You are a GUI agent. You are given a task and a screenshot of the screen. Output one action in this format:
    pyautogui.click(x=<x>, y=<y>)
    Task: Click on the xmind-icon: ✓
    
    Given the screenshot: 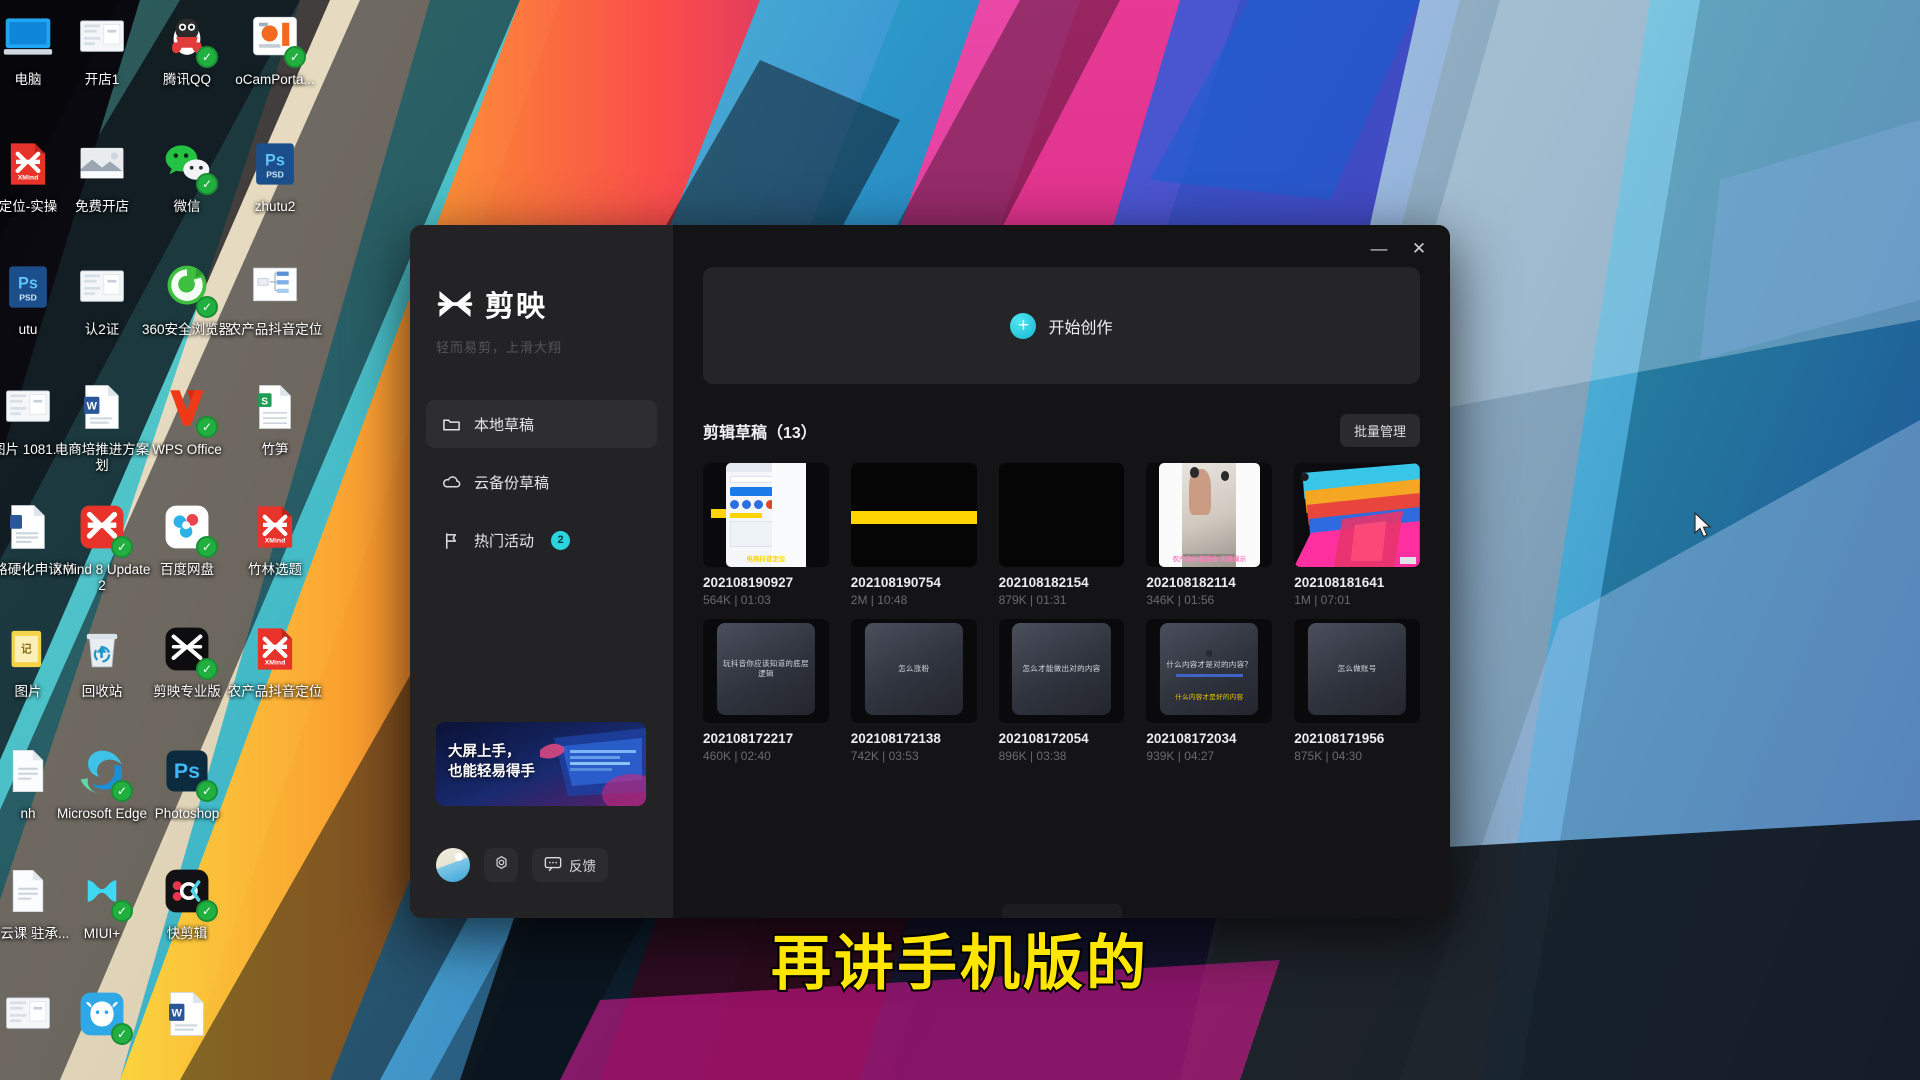 What is the action you would take?
    pyautogui.click(x=103, y=528)
    